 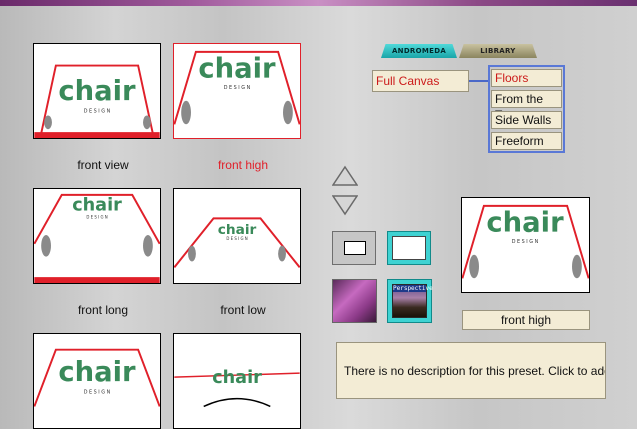 I want to click on frame-full-button, so click(x=409, y=248).